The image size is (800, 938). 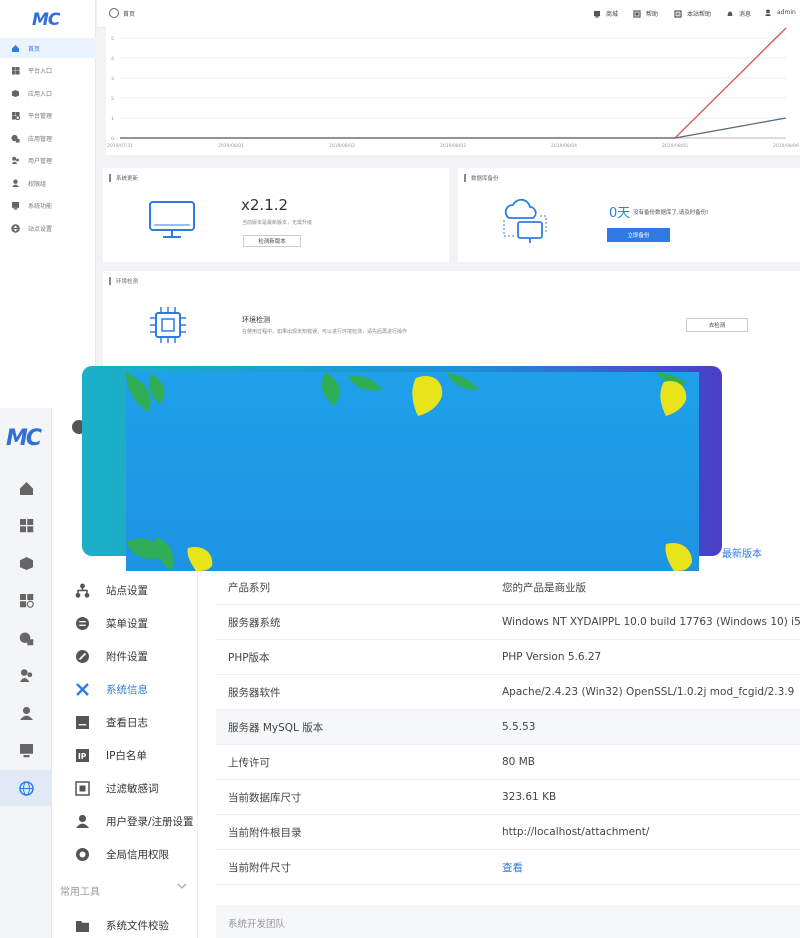 I want to click on info-value: 5.5.53, so click(x=519, y=727).